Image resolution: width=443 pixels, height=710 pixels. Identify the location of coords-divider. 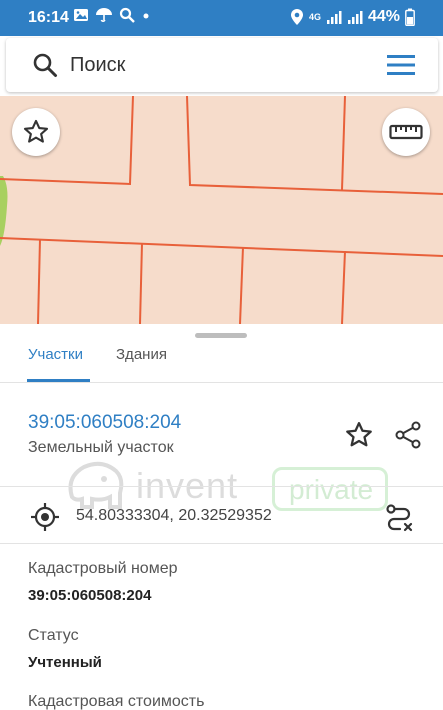
(221, 543).